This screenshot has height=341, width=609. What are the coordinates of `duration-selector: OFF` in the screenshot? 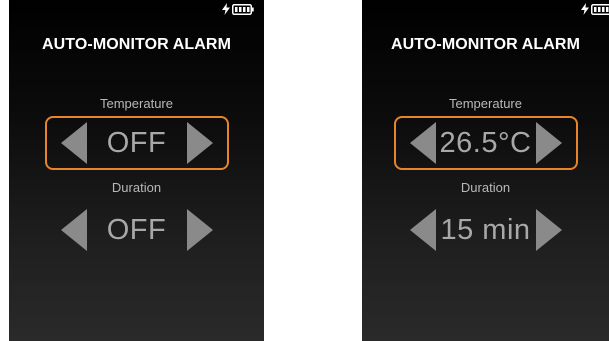 It's located at (137, 230).